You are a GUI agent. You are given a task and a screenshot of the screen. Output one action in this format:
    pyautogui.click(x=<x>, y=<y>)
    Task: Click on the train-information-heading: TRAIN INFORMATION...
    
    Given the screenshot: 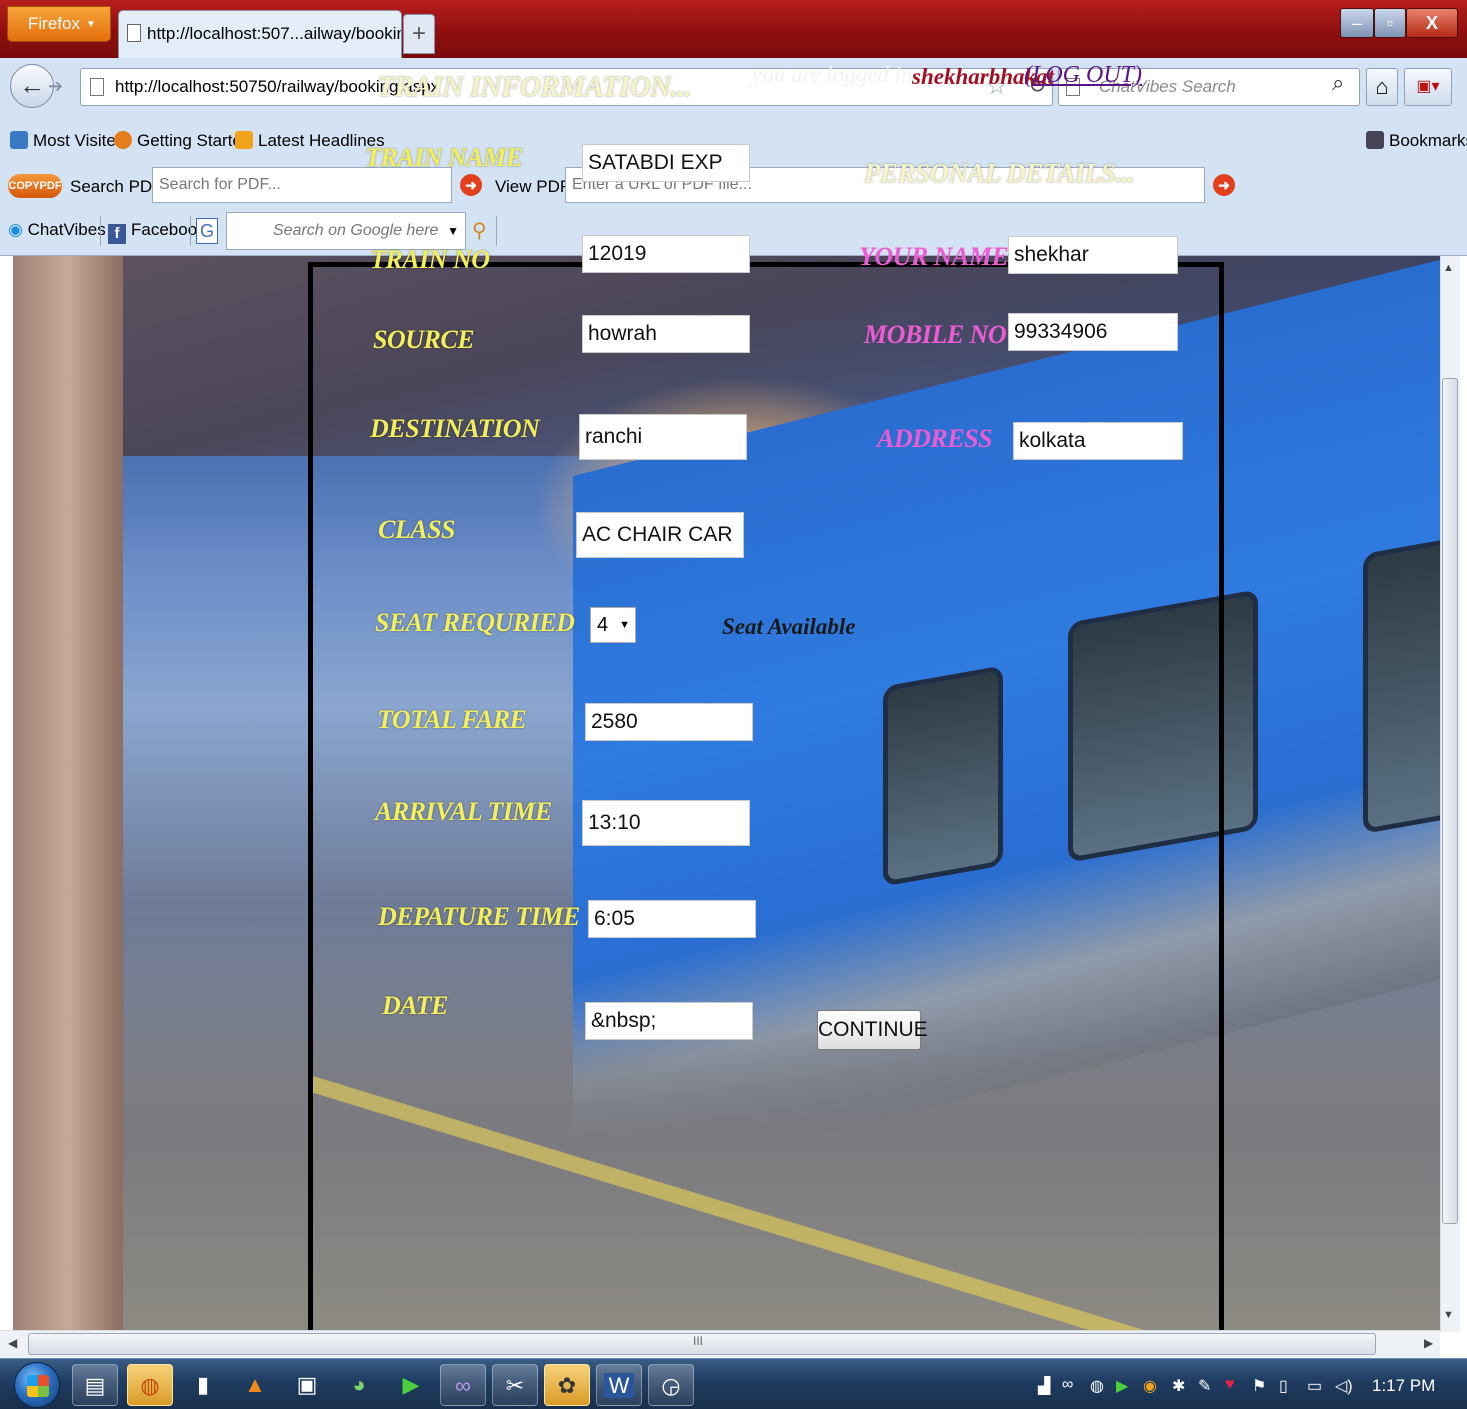 What is the action you would take?
    pyautogui.click(x=534, y=87)
    